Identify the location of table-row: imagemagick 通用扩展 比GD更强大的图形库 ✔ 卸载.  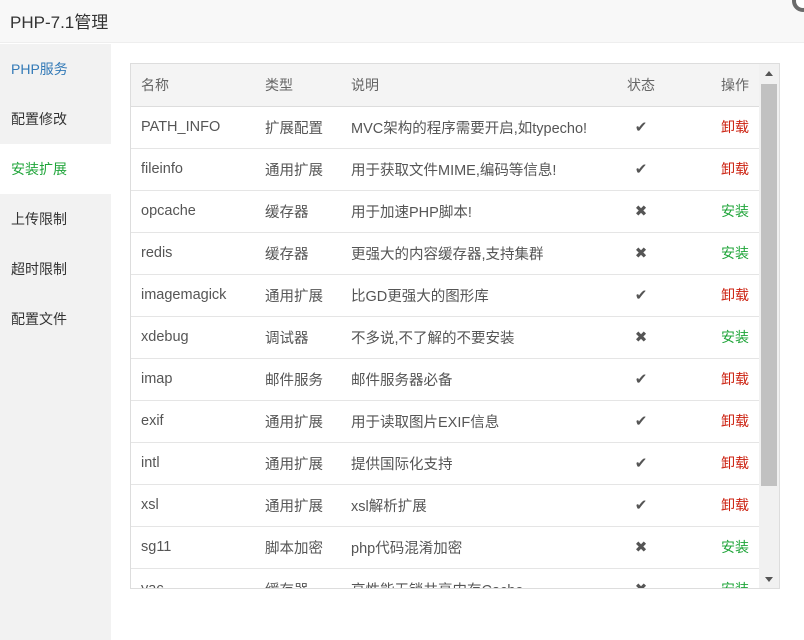
(445, 295).